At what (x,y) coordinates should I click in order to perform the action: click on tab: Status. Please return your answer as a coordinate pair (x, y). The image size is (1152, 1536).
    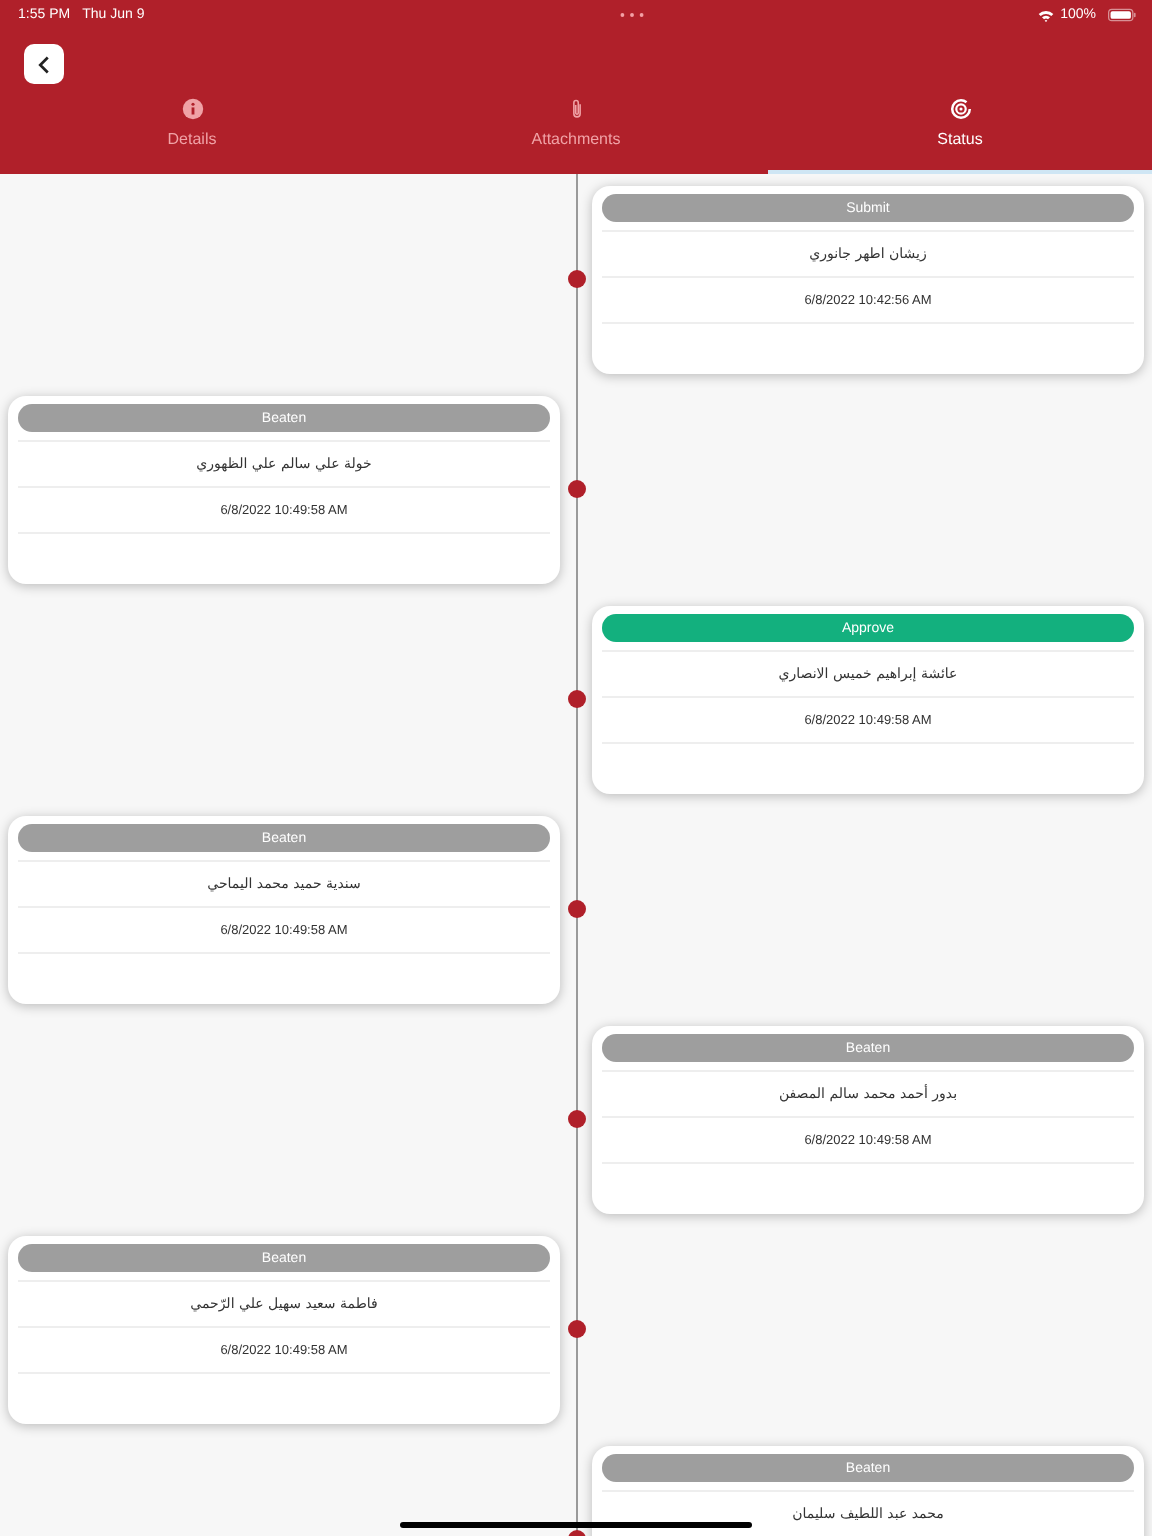
    Looking at the image, I should click on (960, 135).